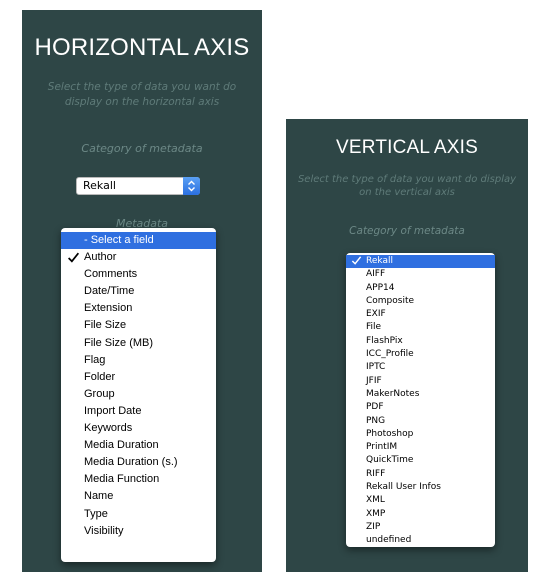 The image size is (534, 573). What do you see at coordinates (420, 514) in the screenshot?
I see `vertical-category-option: XMP` at bounding box center [420, 514].